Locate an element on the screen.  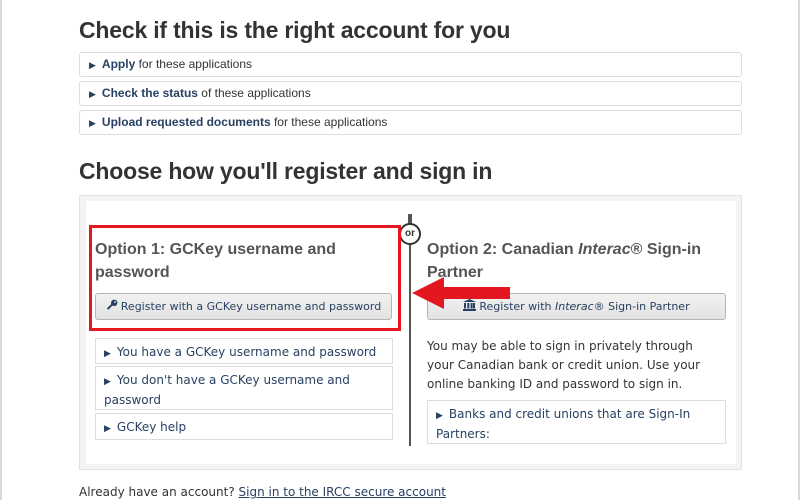
or-separator: or is located at coordinates (410, 234).